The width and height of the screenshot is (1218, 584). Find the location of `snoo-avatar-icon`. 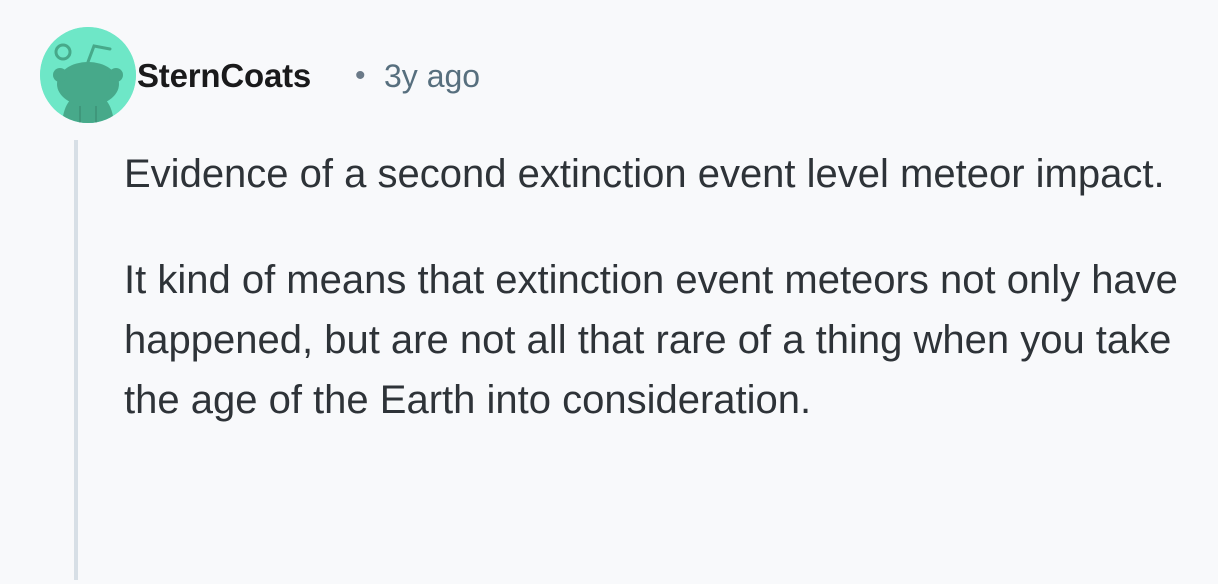

snoo-avatar-icon is located at coordinates (88, 75).